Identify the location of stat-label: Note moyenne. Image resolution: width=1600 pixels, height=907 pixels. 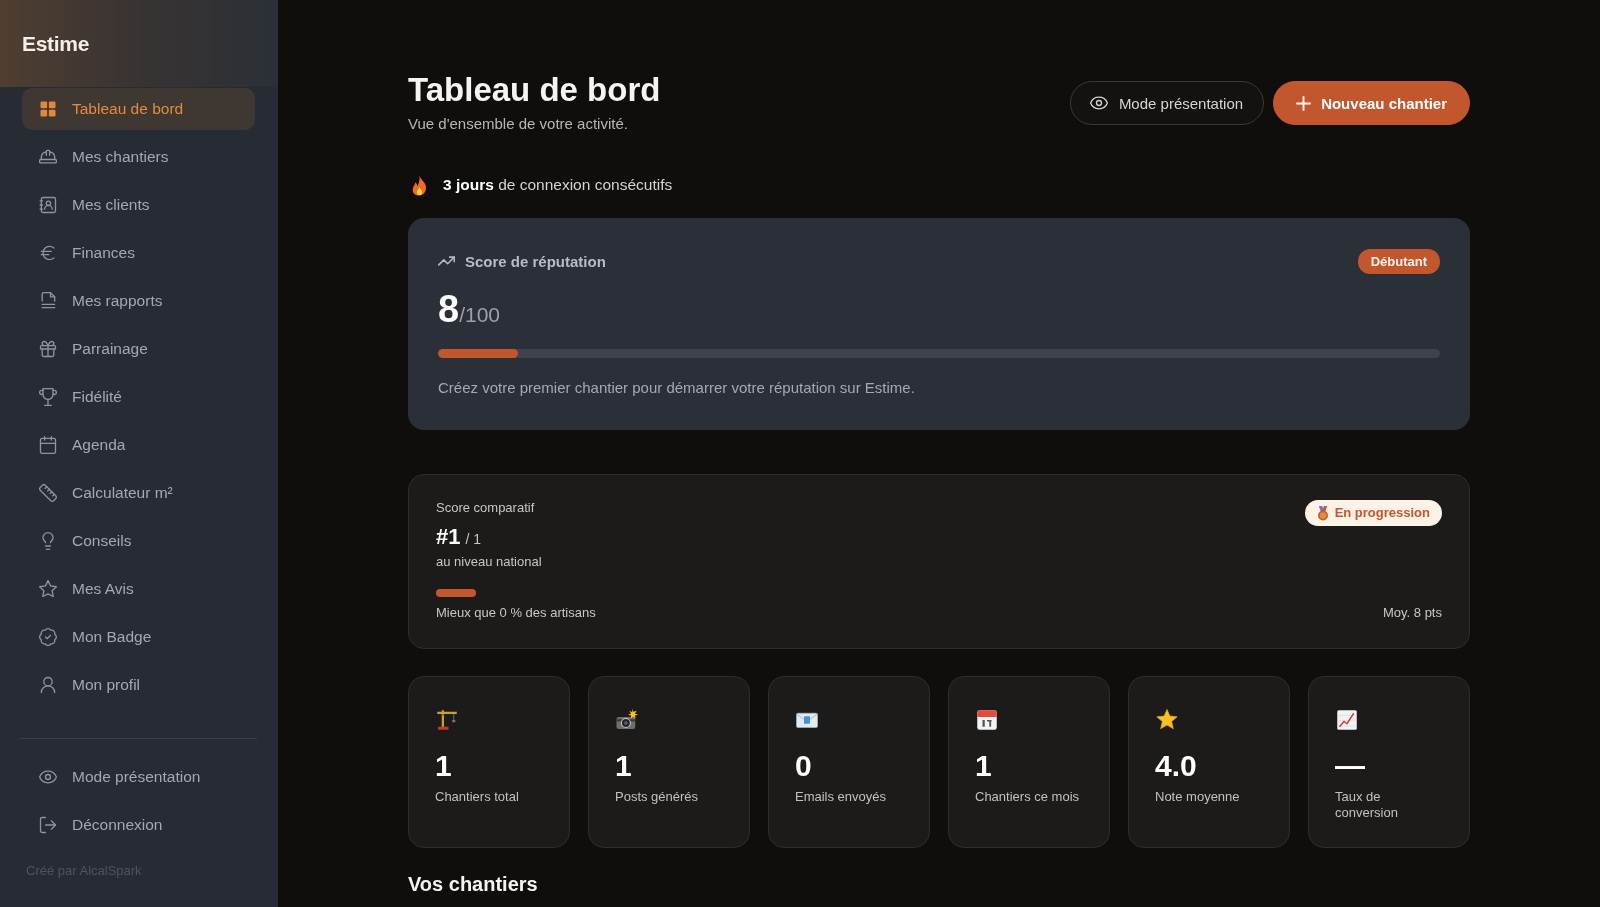
(1197, 797).